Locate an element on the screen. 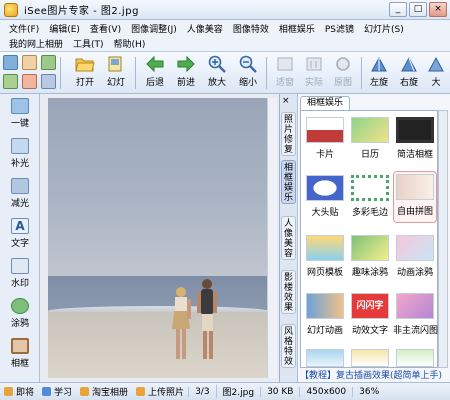 Image resolution: width=450 pixels, height=400 pixels. menu-portrait-beauty: 人像美容 is located at coordinates (205, 28).